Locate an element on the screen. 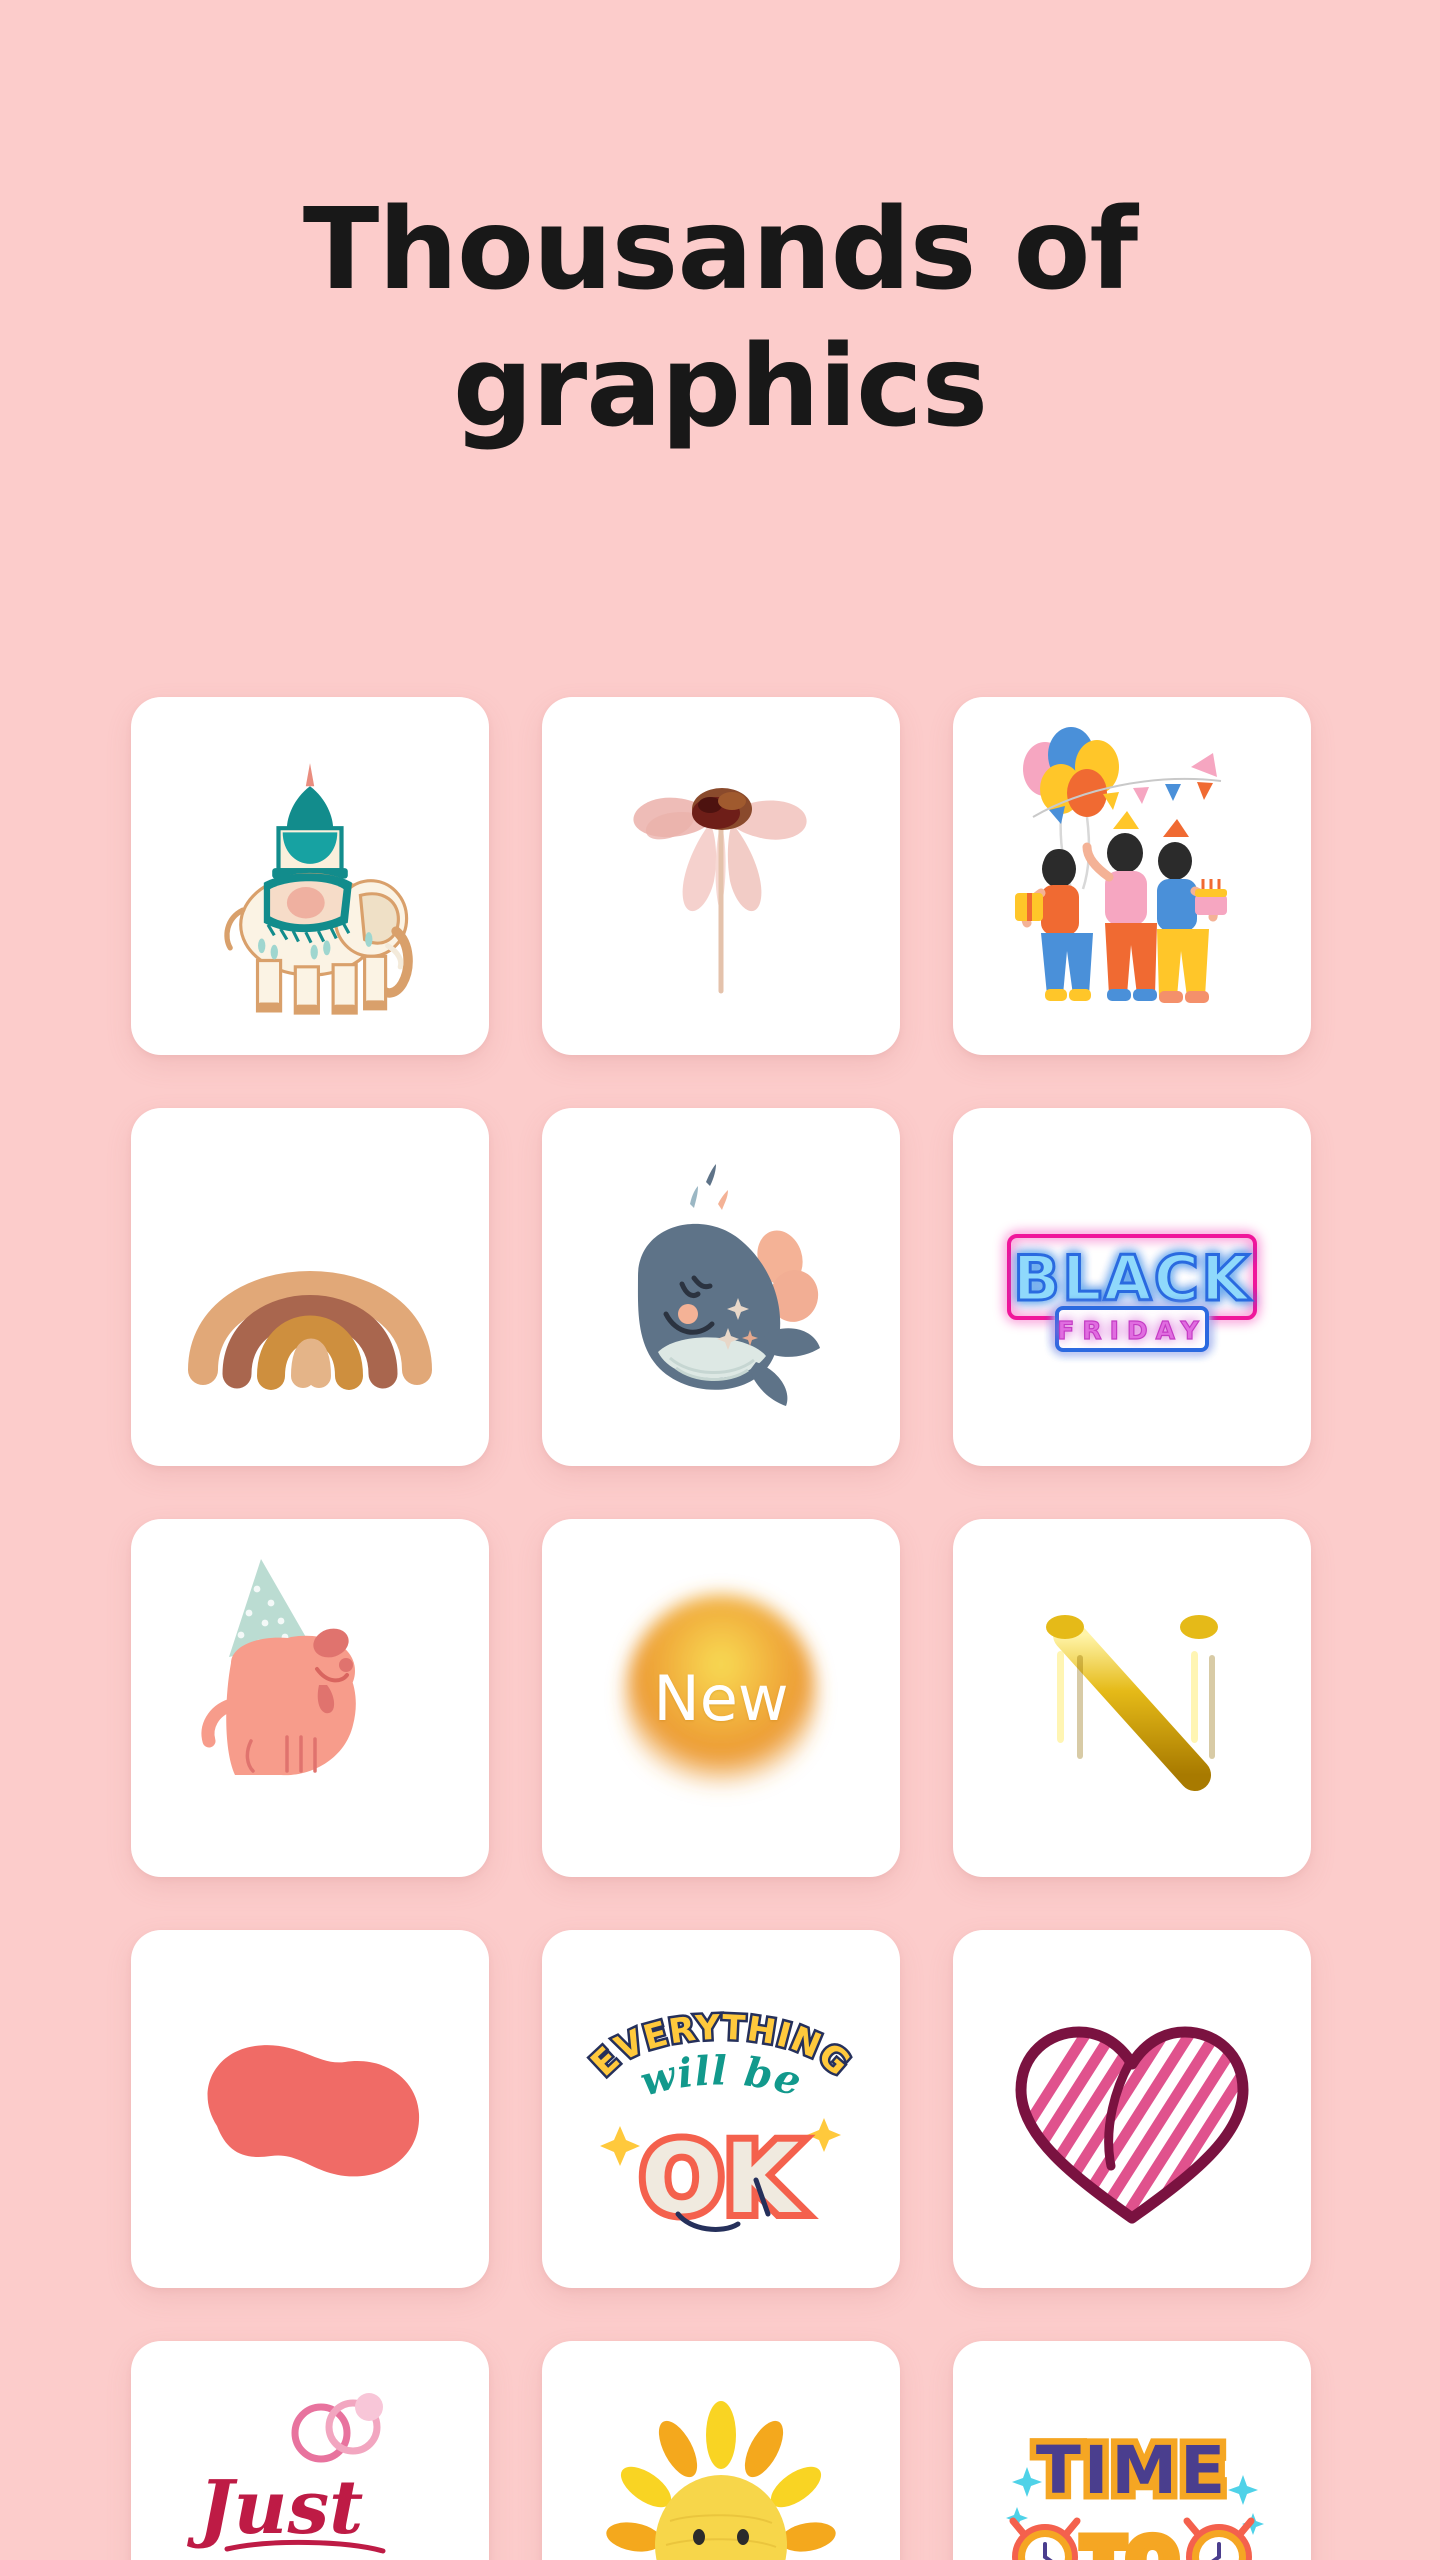 This screenshot has height=2560, width=1440. cute-whale-illustration is located at coordinates (728, 1285).